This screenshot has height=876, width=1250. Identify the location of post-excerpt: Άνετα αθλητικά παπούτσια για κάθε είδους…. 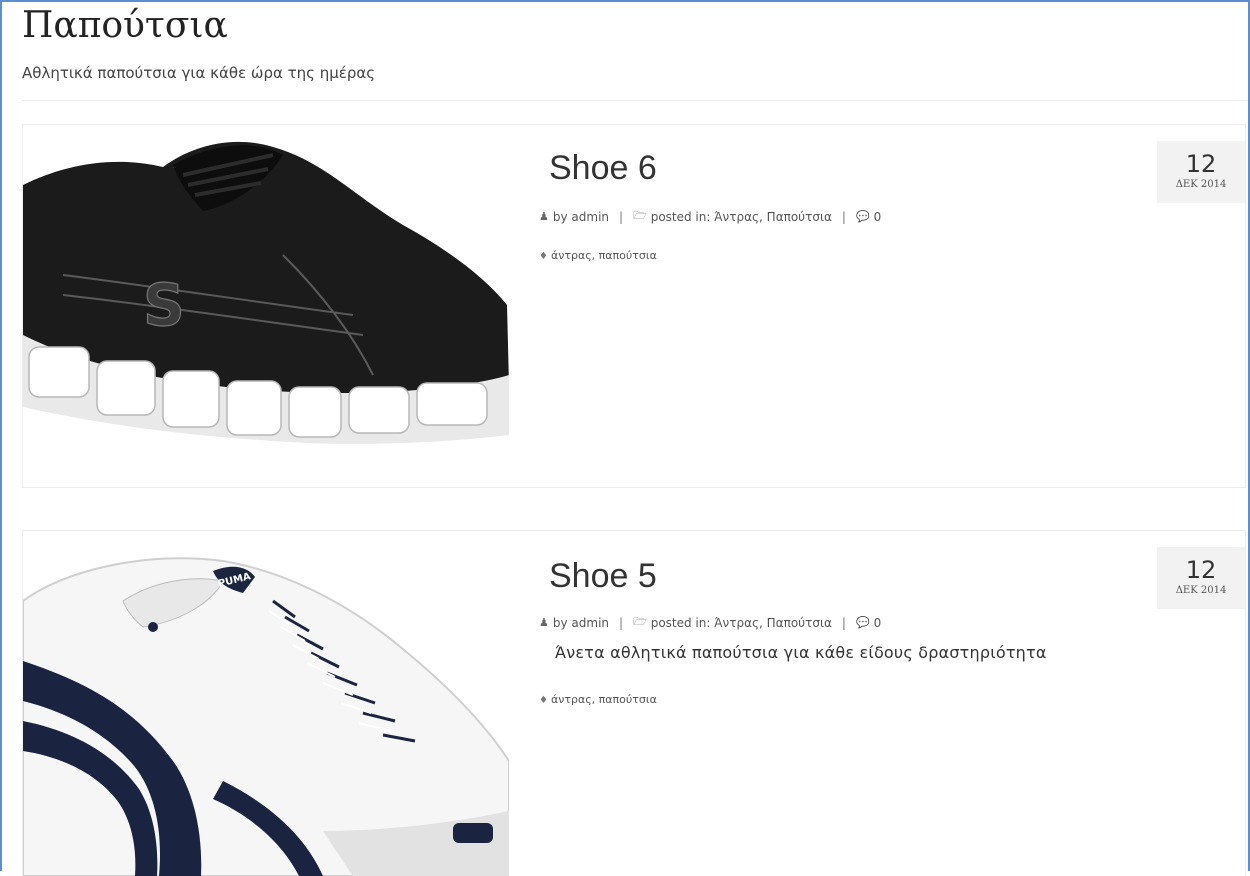
(801, 652).